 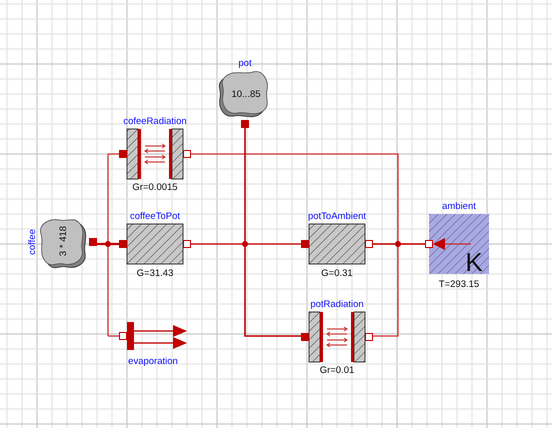 What do you see at coordinates (452, 244) in the screenshot?
I see `arrow-icon` at bounding box center [452, 244].